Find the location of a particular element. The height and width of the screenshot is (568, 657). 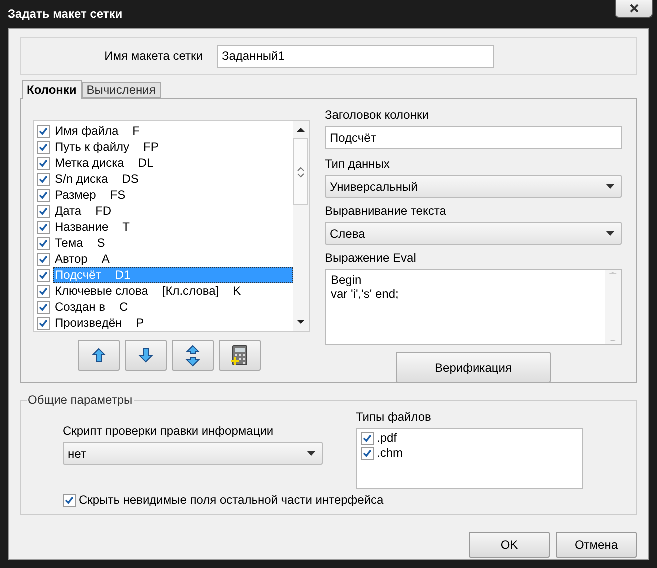

move-down-button is located at coordinates (146, 355).